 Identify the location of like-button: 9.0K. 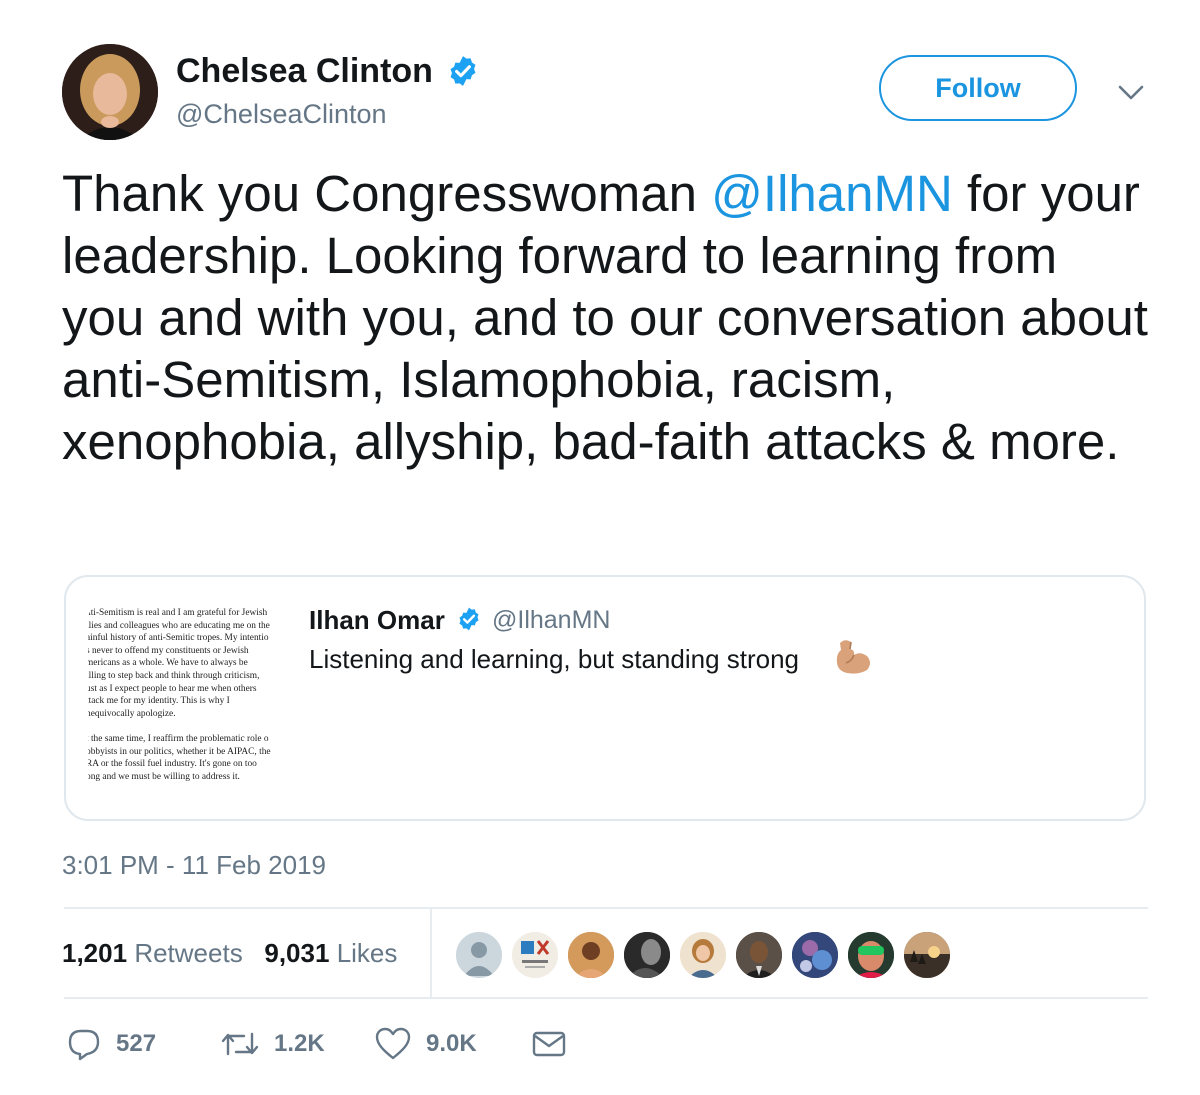
(425, 1044).